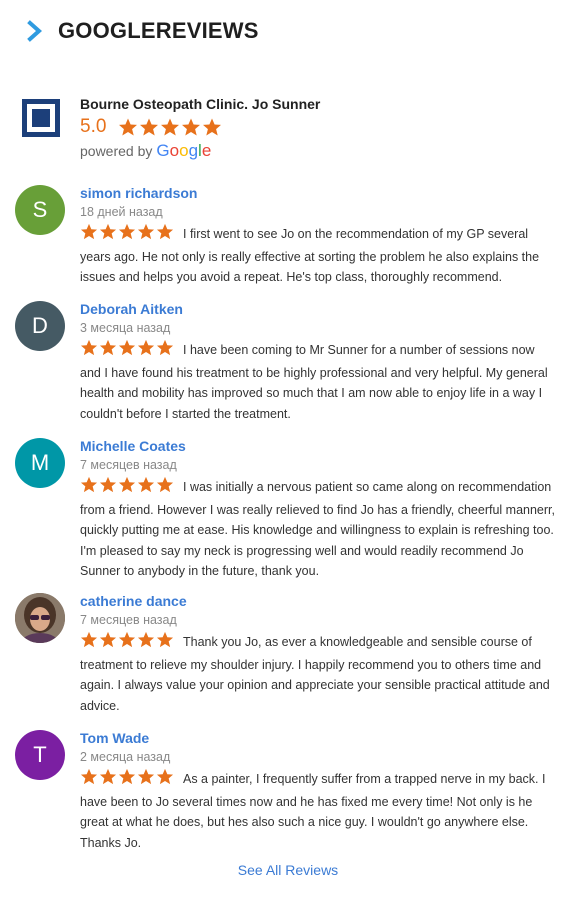 The width and height of the screenshot is (576, 910). What do you see at coordinates (319, 601) in the screenshot?
I see `reviewer-name: catherine dance` at bounding box center [319, 601].